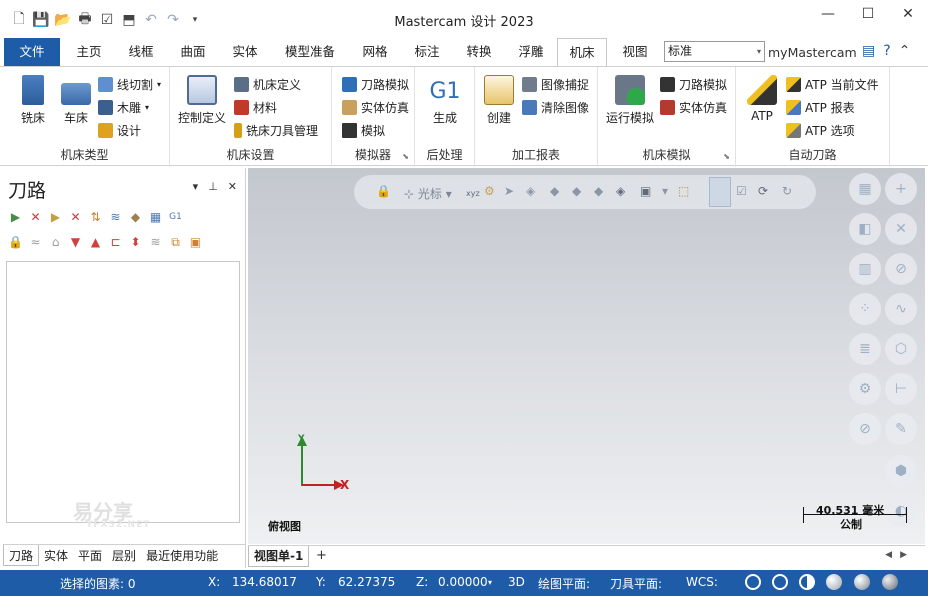 Image resolution: width=928 pixels, height=596 pixels. Describe the element at coordinates (554, 191) in the screenshot. I see `select-window-icon: ◆` at that location.